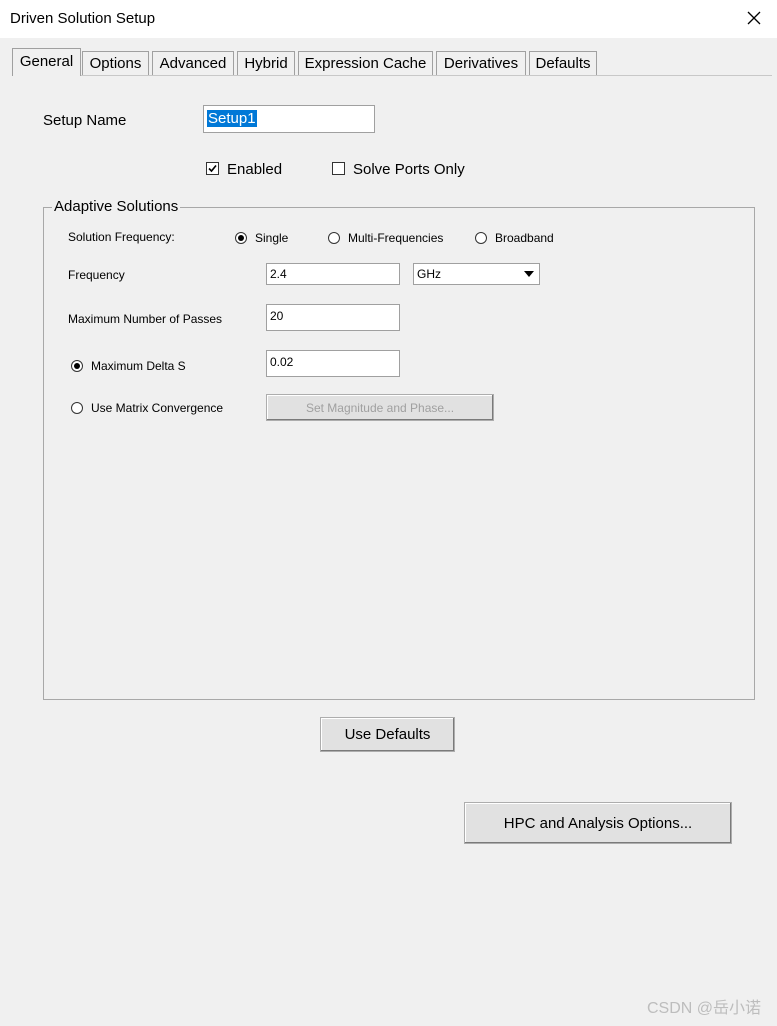 The image size is (777, 1026). I want to click on tab-label: General, so click(46, 61).